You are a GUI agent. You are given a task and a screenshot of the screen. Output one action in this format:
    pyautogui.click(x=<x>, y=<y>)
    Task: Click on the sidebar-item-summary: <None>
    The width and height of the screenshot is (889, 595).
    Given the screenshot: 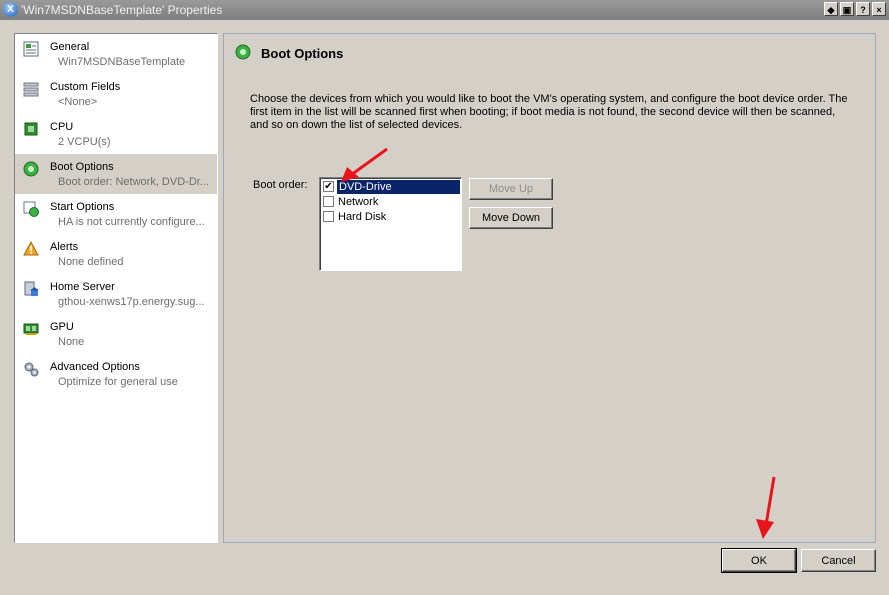 What is the action you would take?
    pyautogui.click(x=78, y=102)
    